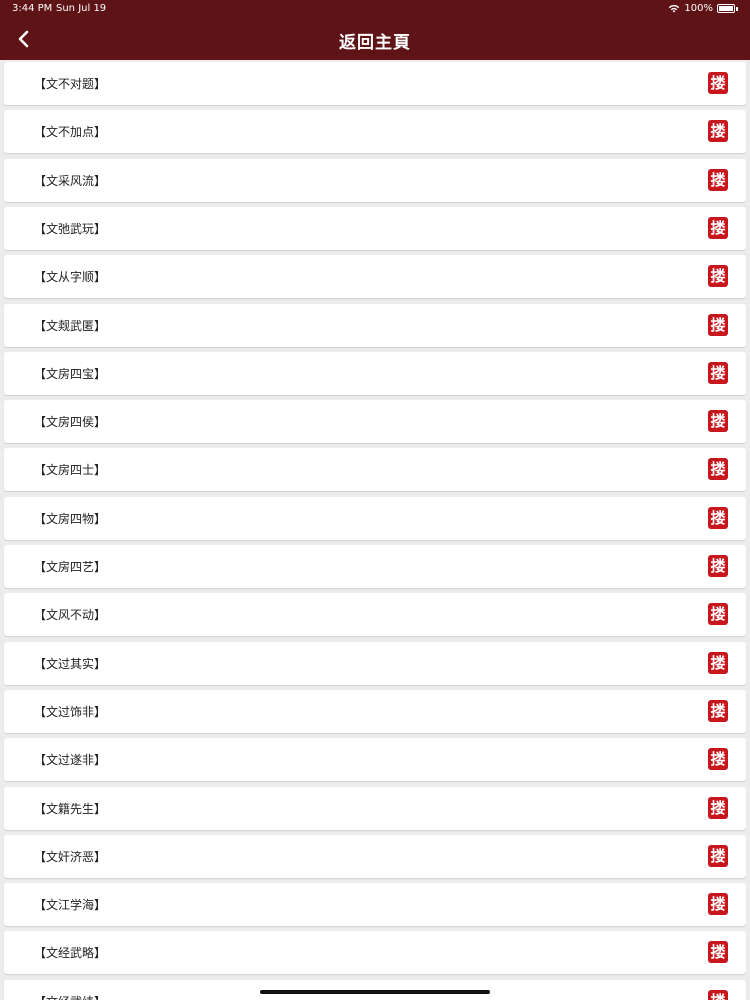 This screenshot has height=1000, width=750. I want to click on list-item-label: 【文籍先生】, so click(70, 808).